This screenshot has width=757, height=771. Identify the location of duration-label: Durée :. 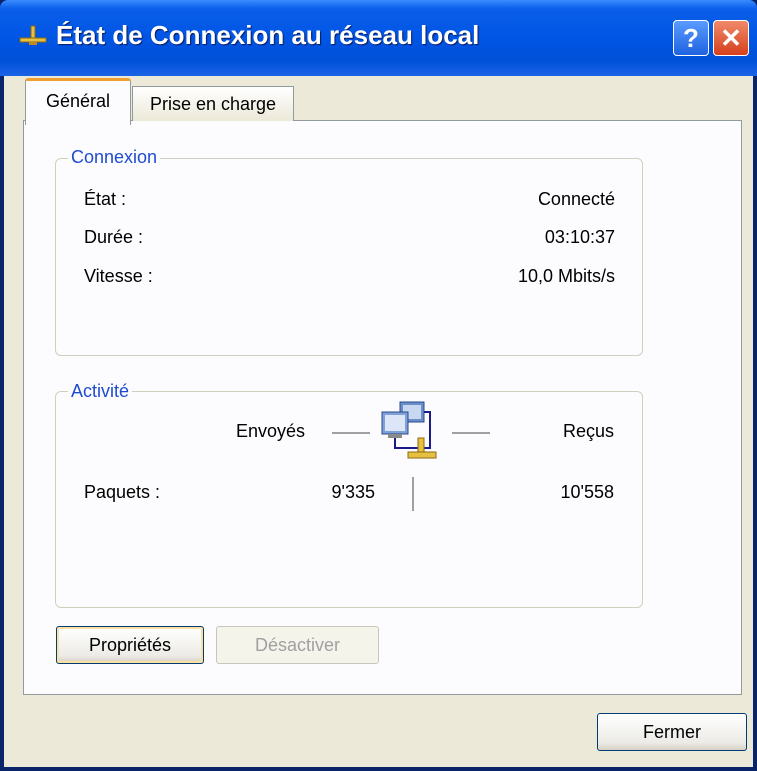
(114, 237).